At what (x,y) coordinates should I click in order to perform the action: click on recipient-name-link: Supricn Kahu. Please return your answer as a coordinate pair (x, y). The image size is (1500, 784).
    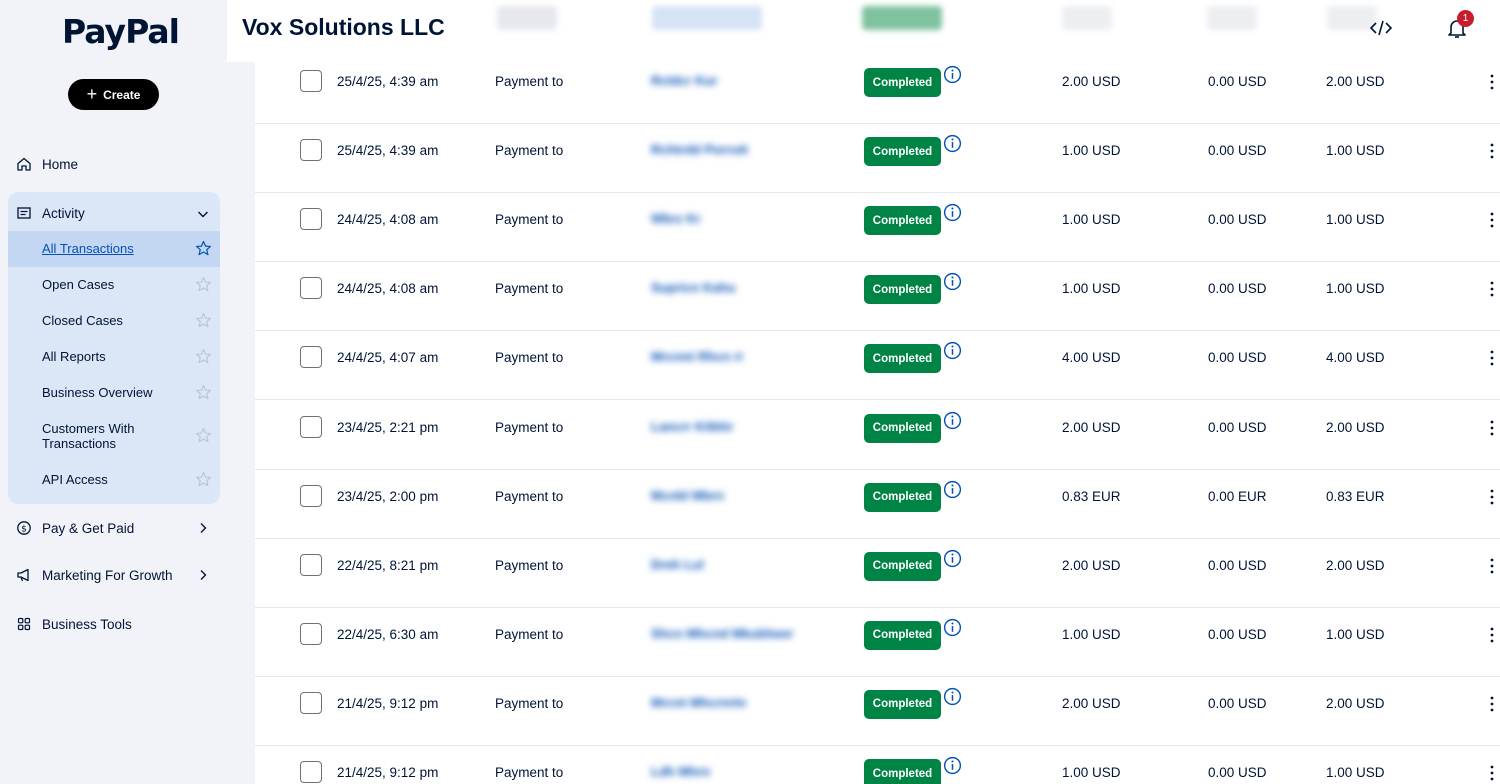
    Looking at the image, I should click on (693, 287).